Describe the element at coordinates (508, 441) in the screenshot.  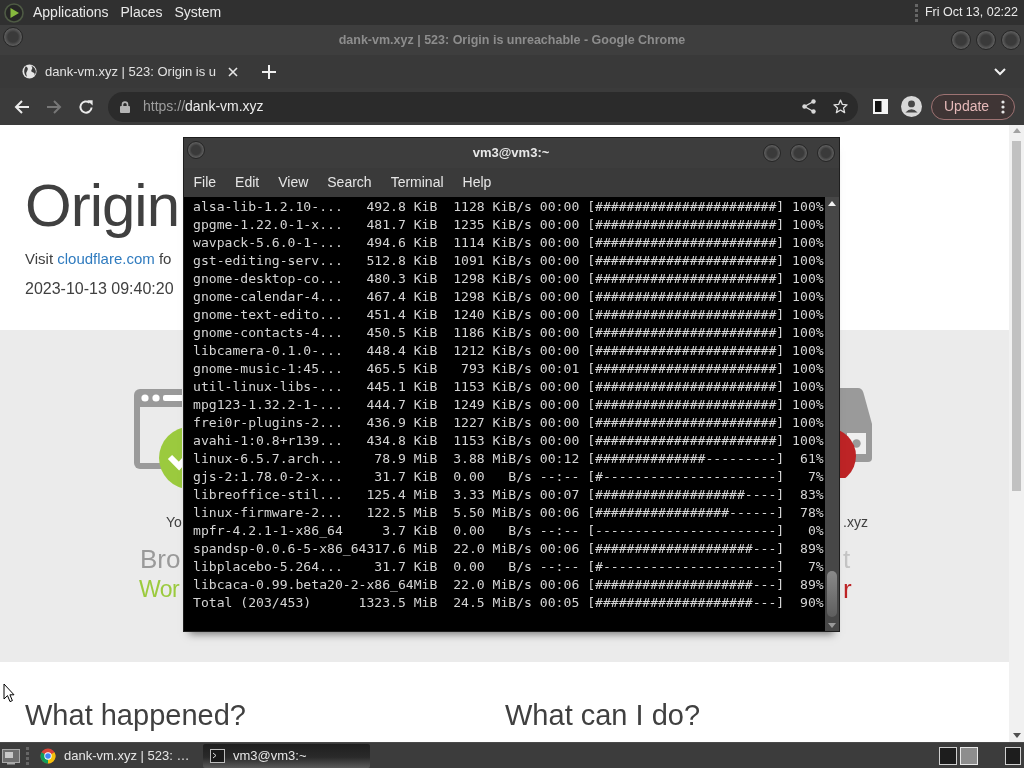
I see `terminal-line: avahi-1:0.8+r139... 434.8 KiB 1153 KiB/s 00:00 [#######################] 100%` at that location.